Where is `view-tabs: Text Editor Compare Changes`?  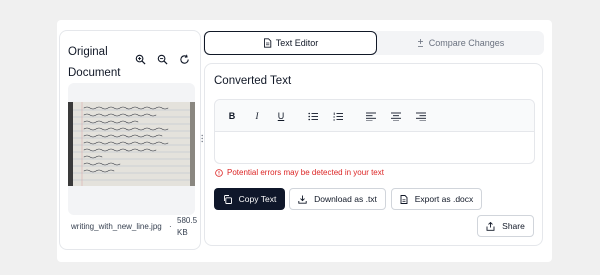
view-tabs: Text Editor Compare Changes is located at coordinates (373, 43).